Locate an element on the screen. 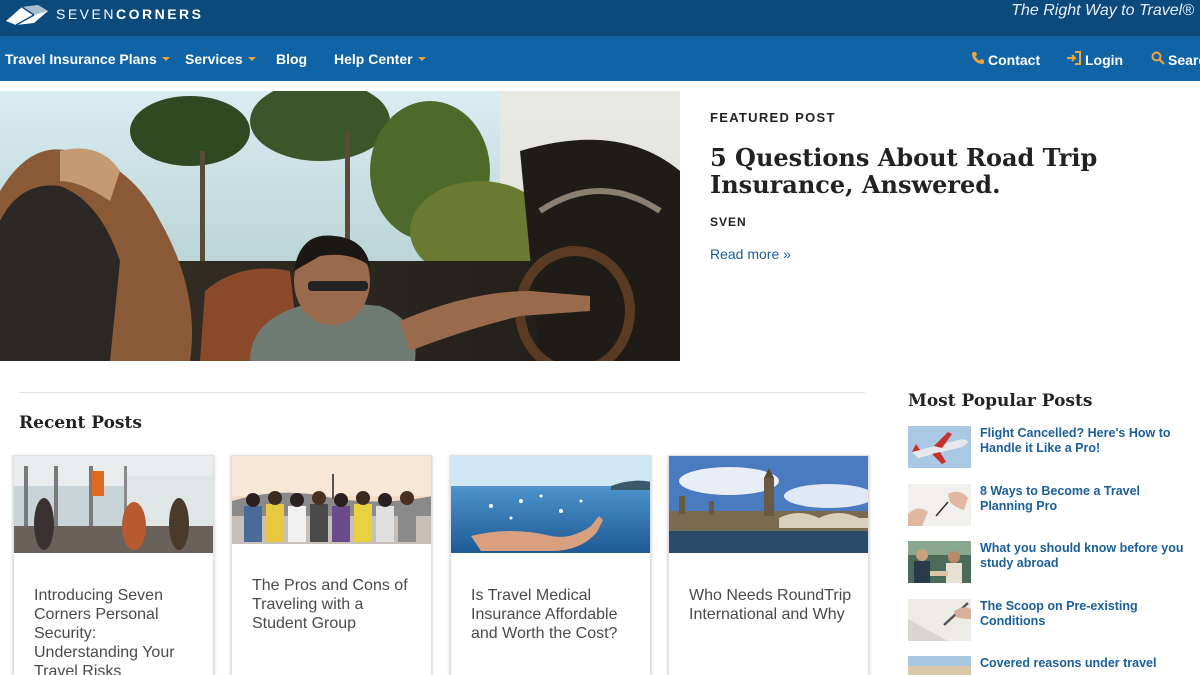 This screenshot has height=675, width=1200. popular-post-title: 8 Ways to Become a Travel Planning Pro is located at coordinates (1060, 498).